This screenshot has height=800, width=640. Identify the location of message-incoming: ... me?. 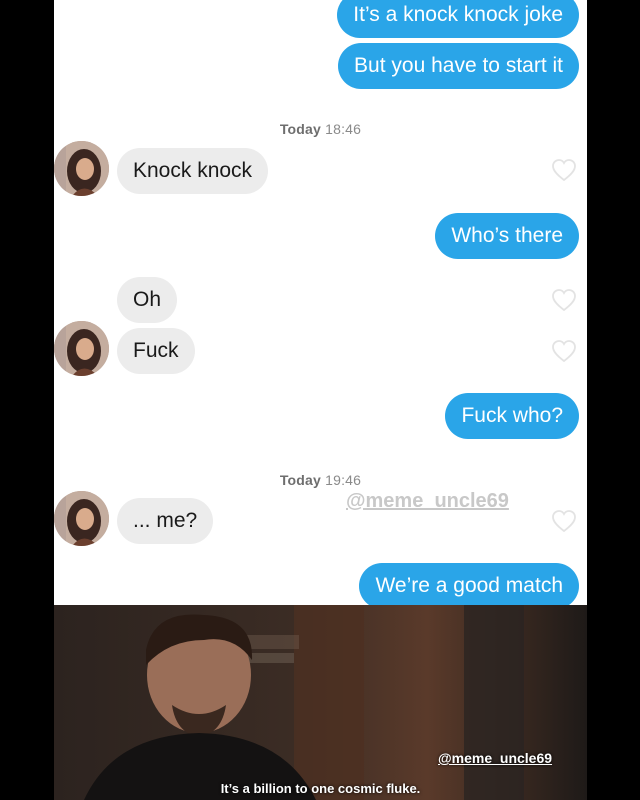
(165, 521).